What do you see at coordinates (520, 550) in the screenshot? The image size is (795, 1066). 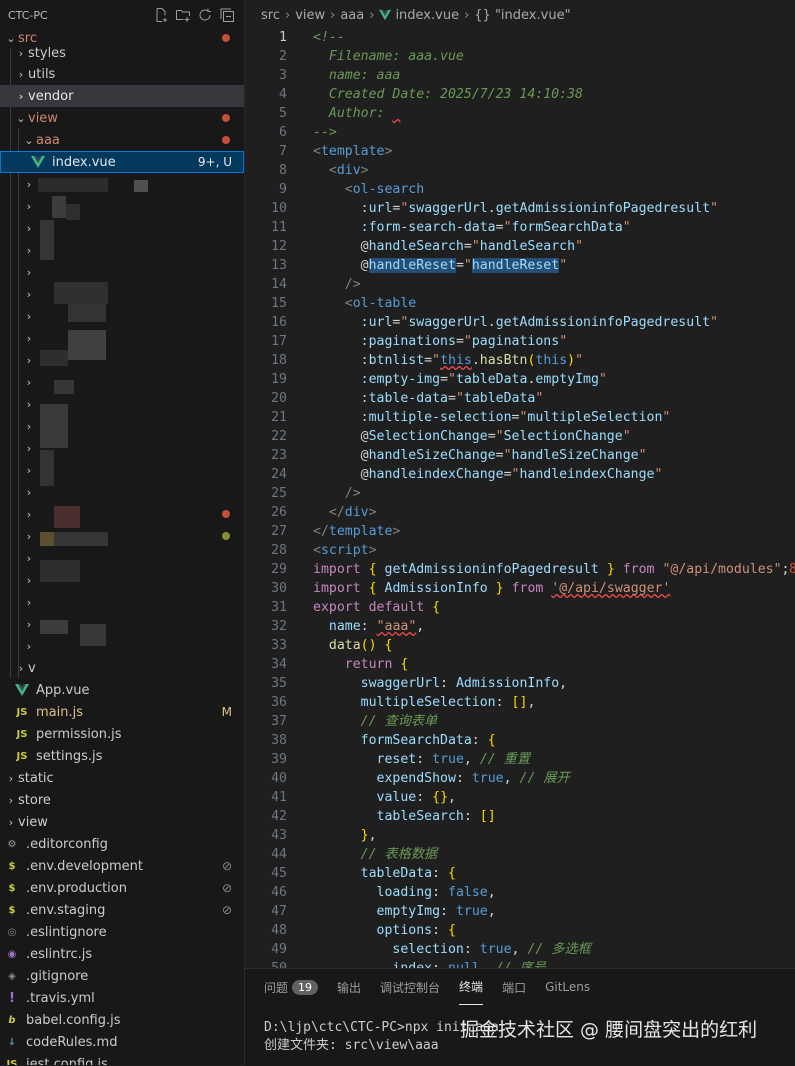 I see `code-line: 28 <script>` at bounding box center [520, 550].